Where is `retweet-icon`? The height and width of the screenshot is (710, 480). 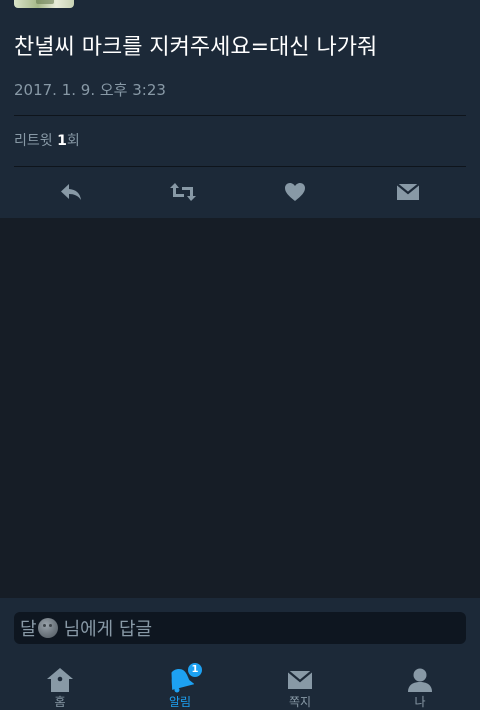 retweet-icon is located at coordinates (183, 192).